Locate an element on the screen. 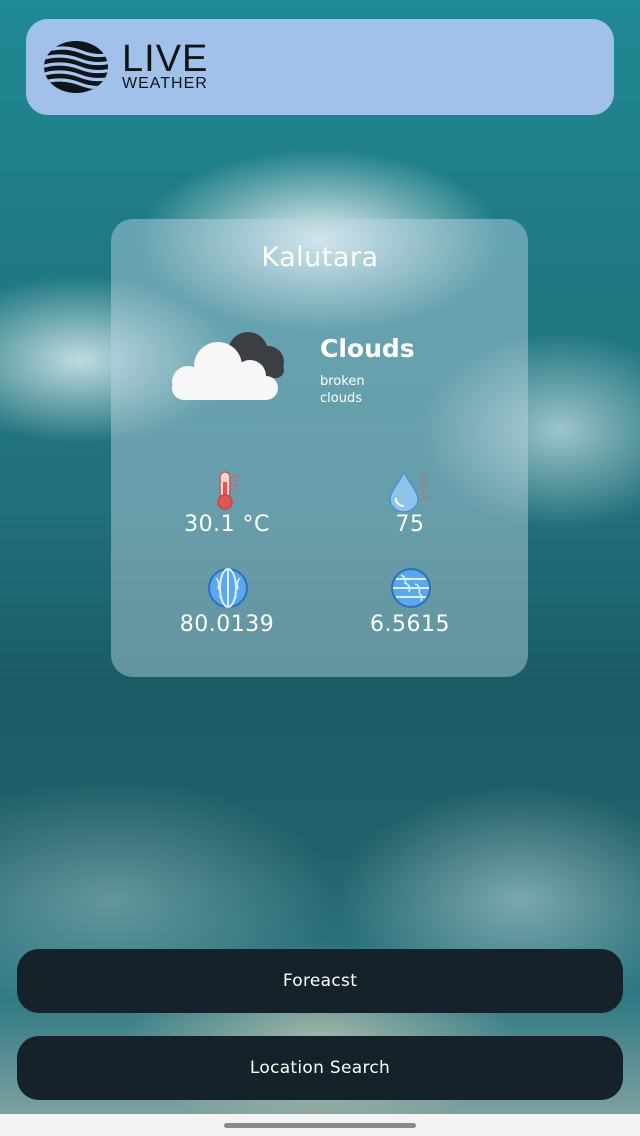  humidity-value: 75 is located at coordinates (410, 524).